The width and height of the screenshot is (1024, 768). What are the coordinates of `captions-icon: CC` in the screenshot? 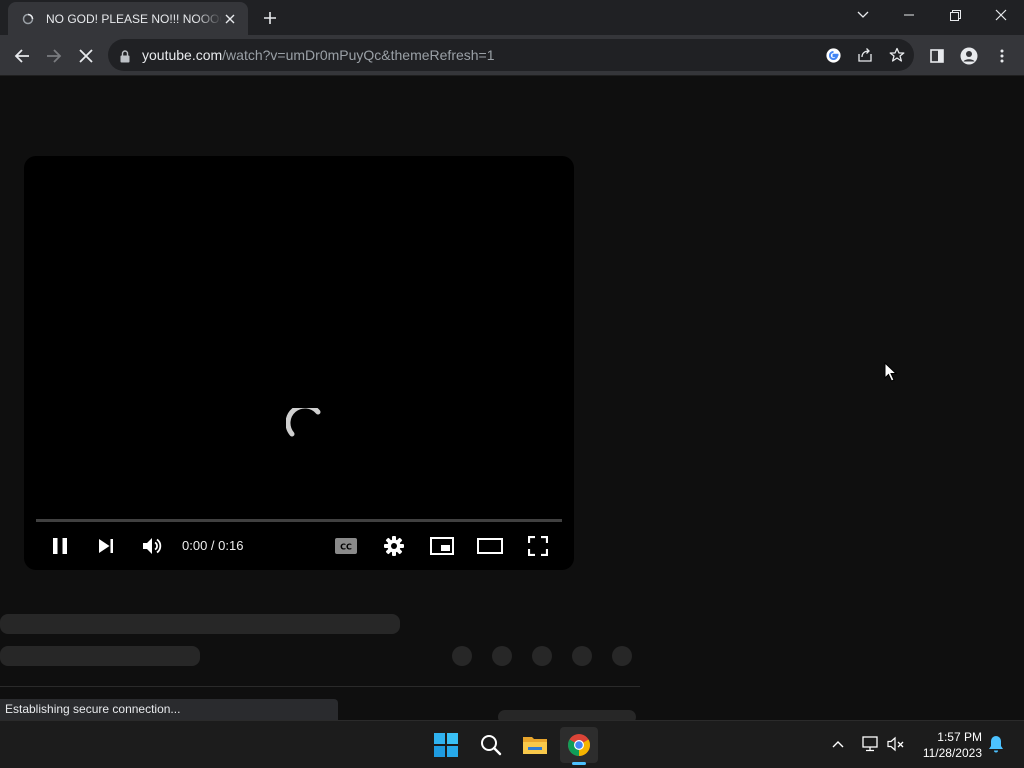 It's located at (346, 546).